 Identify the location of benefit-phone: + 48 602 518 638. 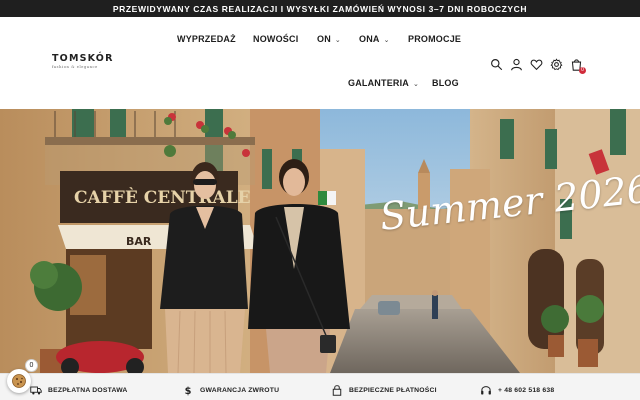
(517, 390).